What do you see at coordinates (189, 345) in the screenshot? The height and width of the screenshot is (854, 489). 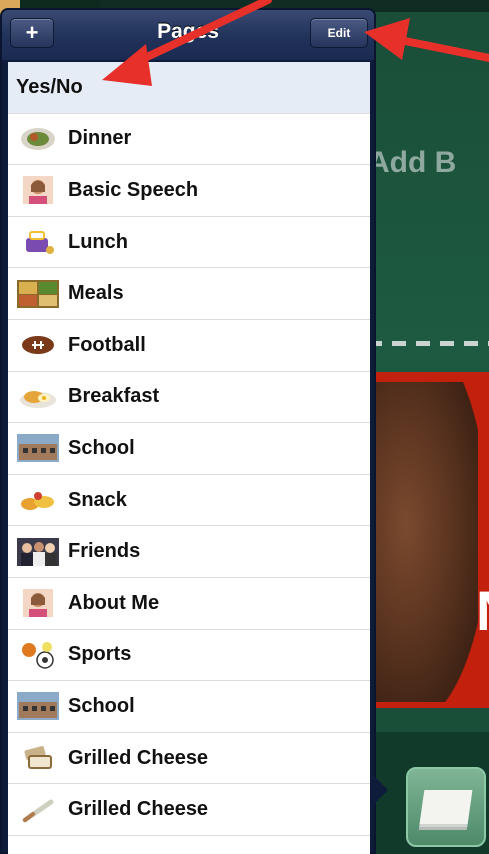 I see `list-item: Football` at bounding box center [189, 345].